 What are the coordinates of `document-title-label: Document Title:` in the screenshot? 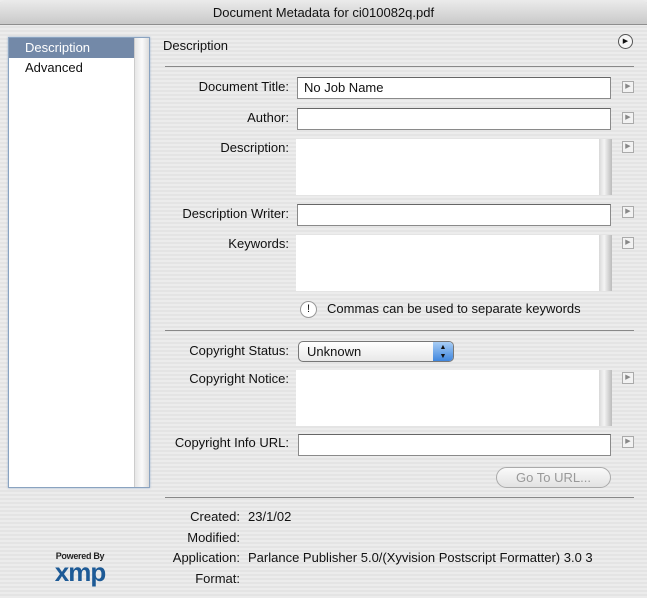 It's located at (243, 86).